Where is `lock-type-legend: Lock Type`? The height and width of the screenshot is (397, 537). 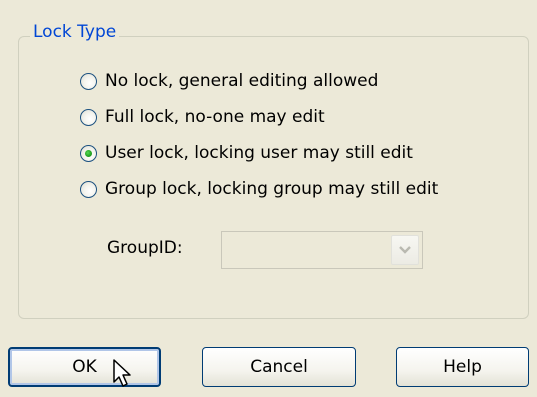
lock-type-legend: Lock Type is located at coordinates (75, 32).